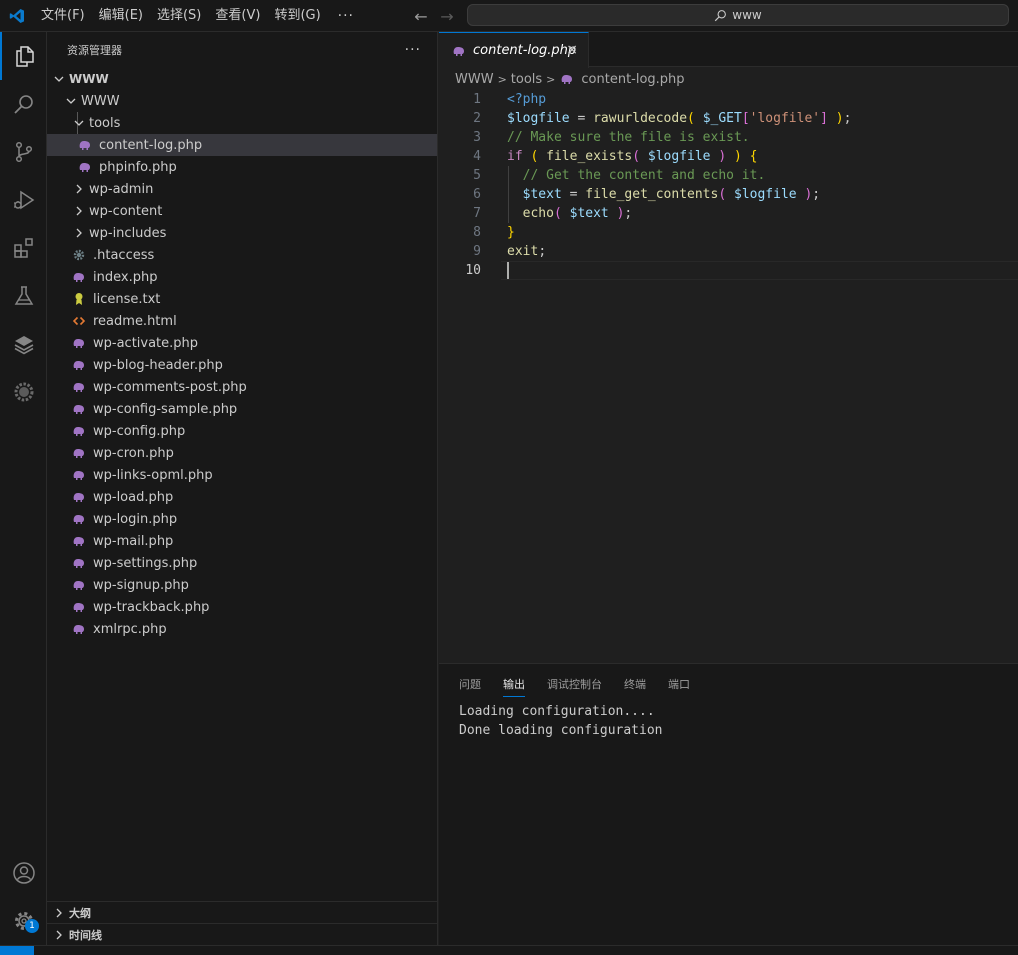 This screenshot has width=1018, height=955. Describe the element at coordinates (413, 50) in the screenshot. I see `sidebar-more-button: ···` at that location.